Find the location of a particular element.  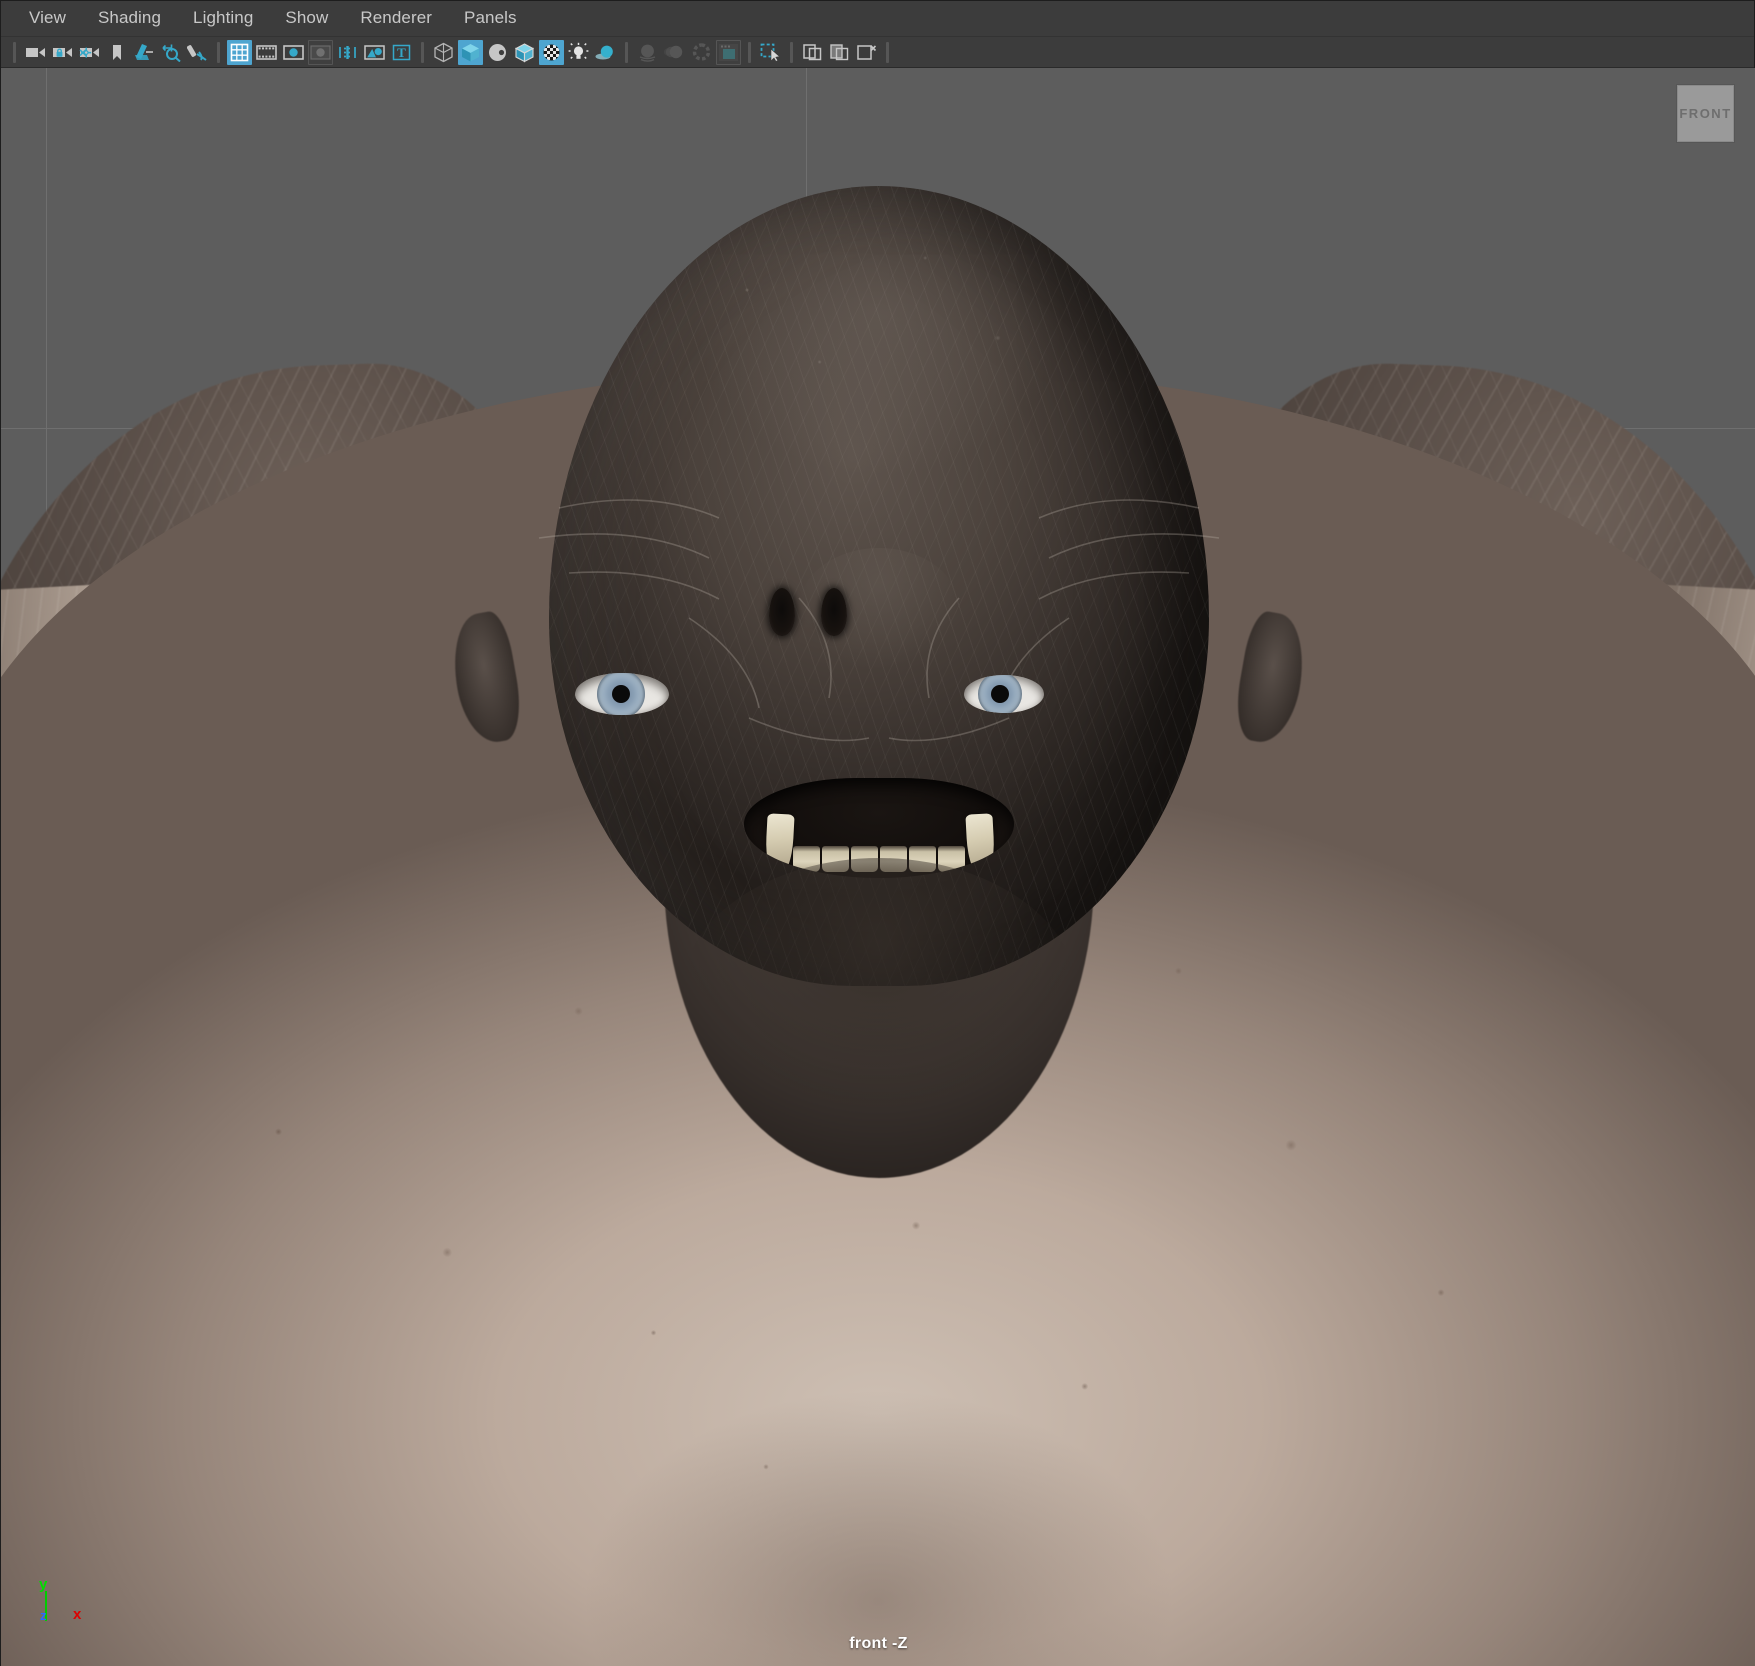

svg-text: T is located at coordinates (401, 52).